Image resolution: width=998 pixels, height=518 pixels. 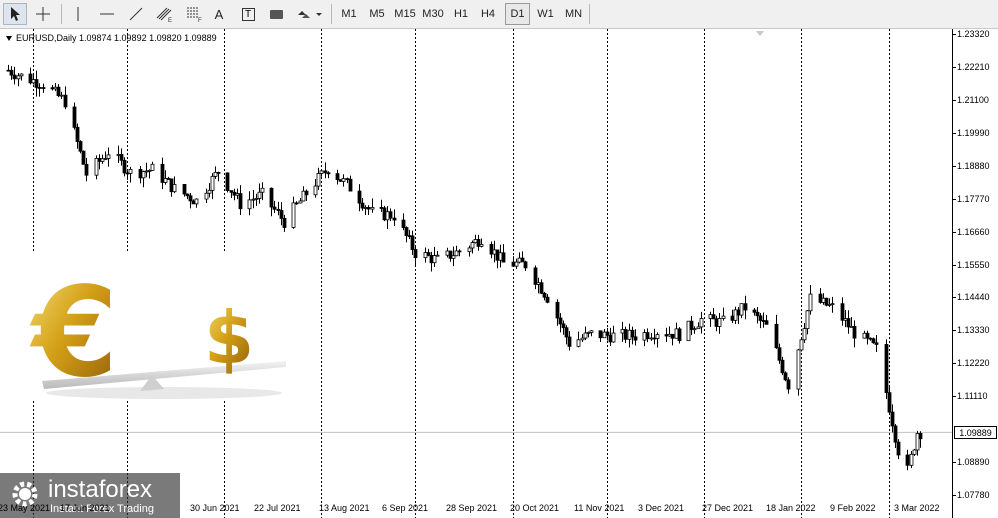 I want to click on vertical-line-icon, so click(x=78, y=14).